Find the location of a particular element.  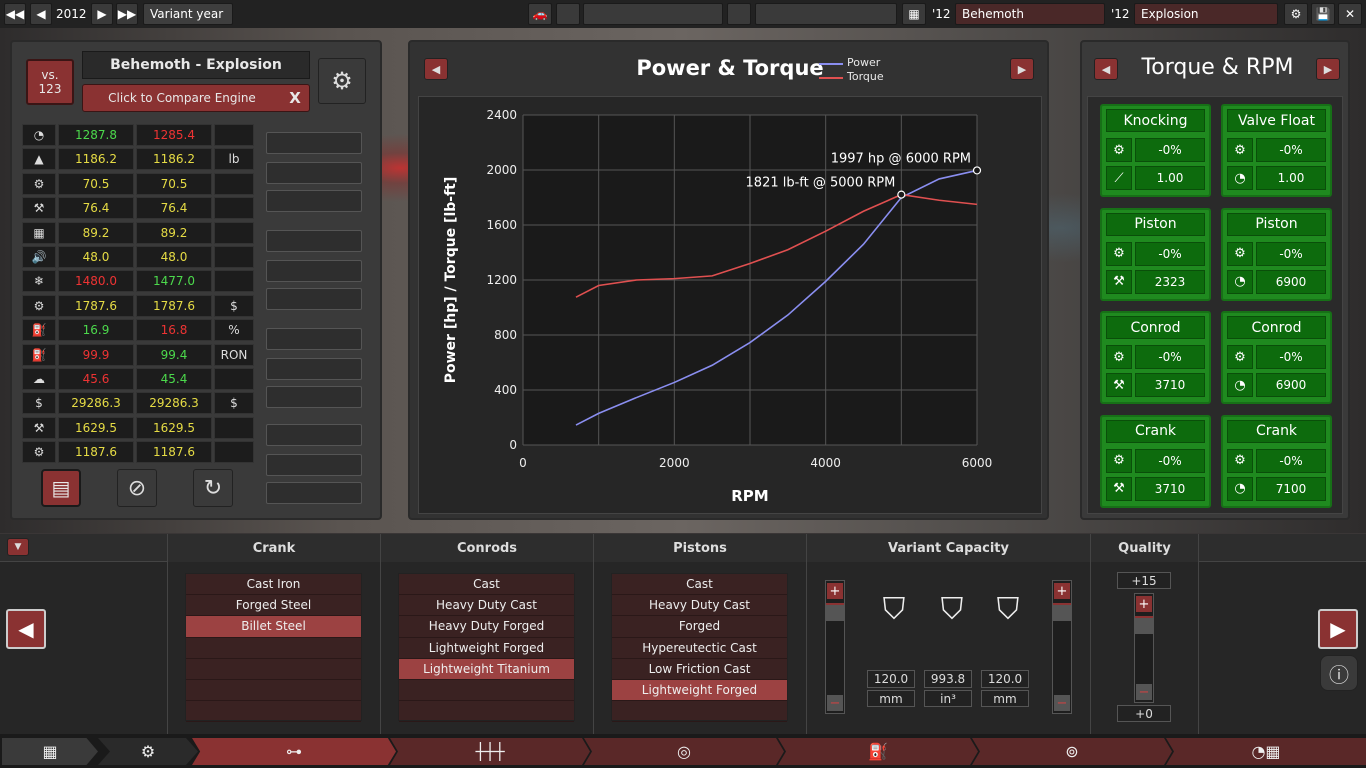

displacement-value: 993.8 is located at coordinates (948, 679).